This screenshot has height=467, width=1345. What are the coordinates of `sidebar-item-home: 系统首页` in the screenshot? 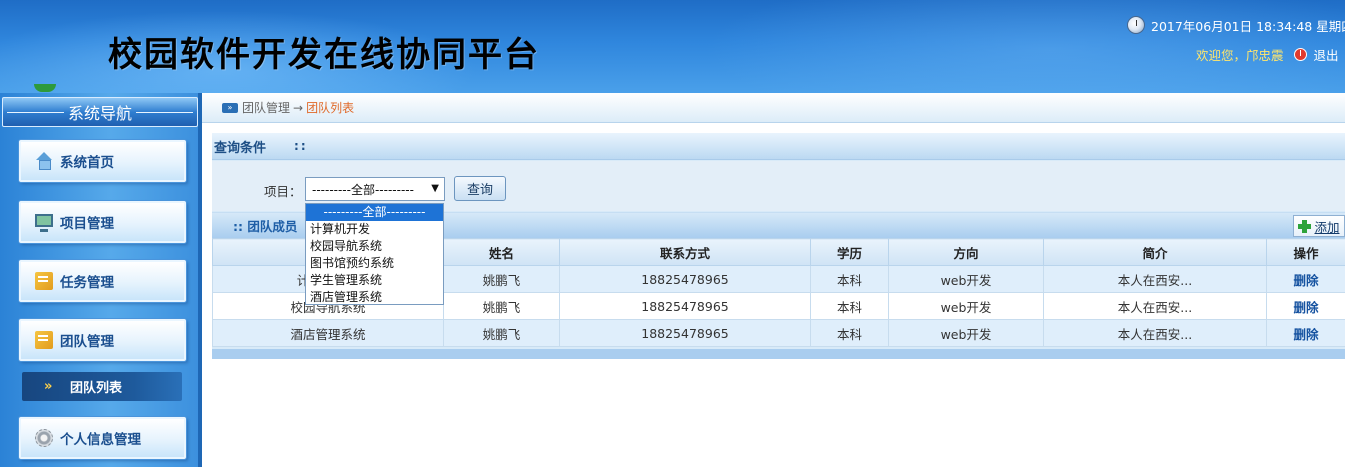 It's located at (102, 161).